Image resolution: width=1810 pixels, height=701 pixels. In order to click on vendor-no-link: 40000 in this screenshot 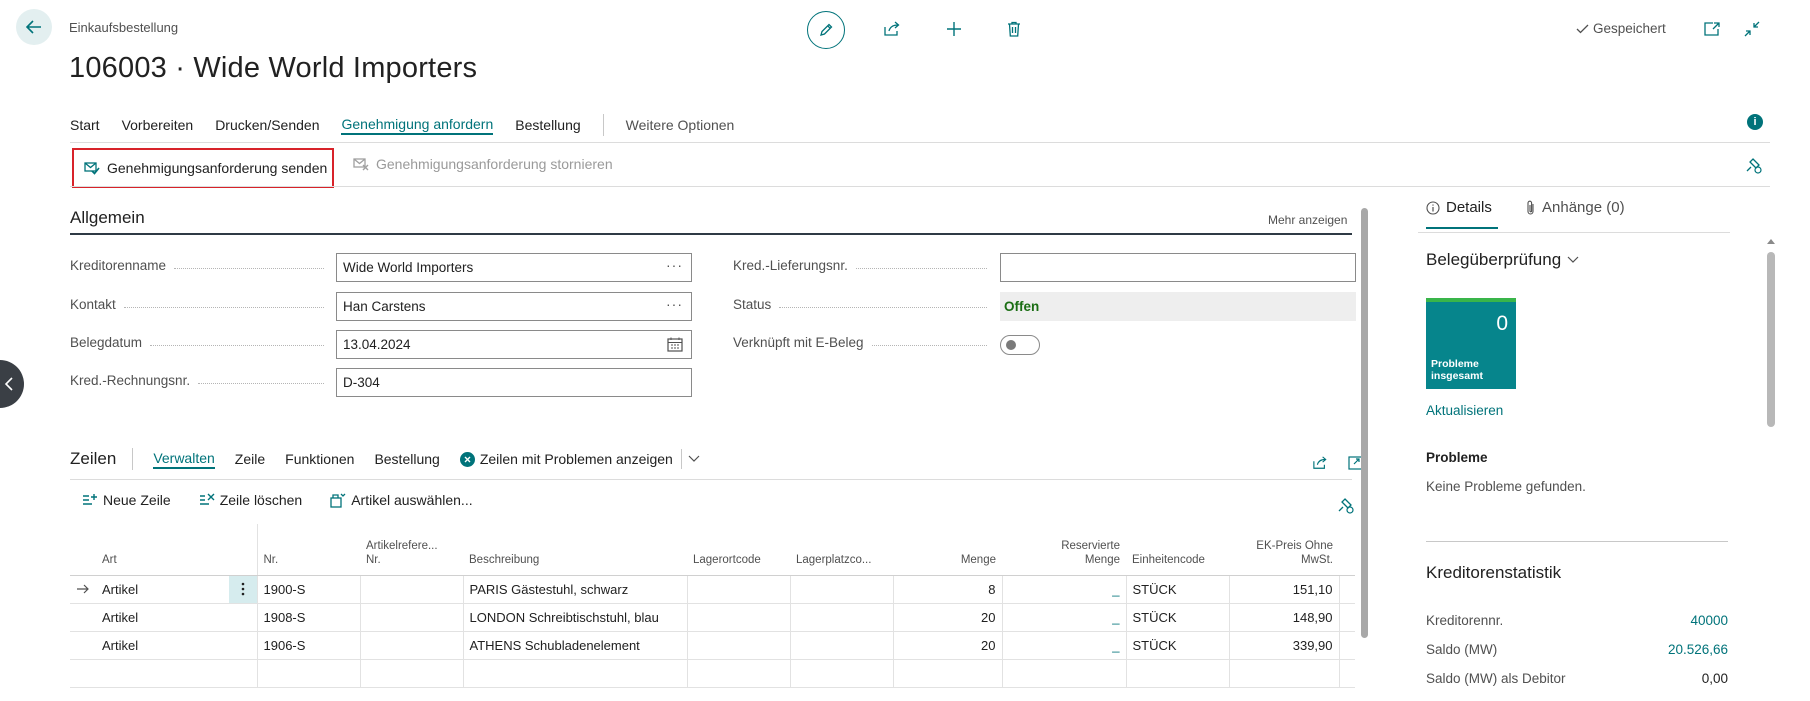, I will do `click(1709, 620)`.